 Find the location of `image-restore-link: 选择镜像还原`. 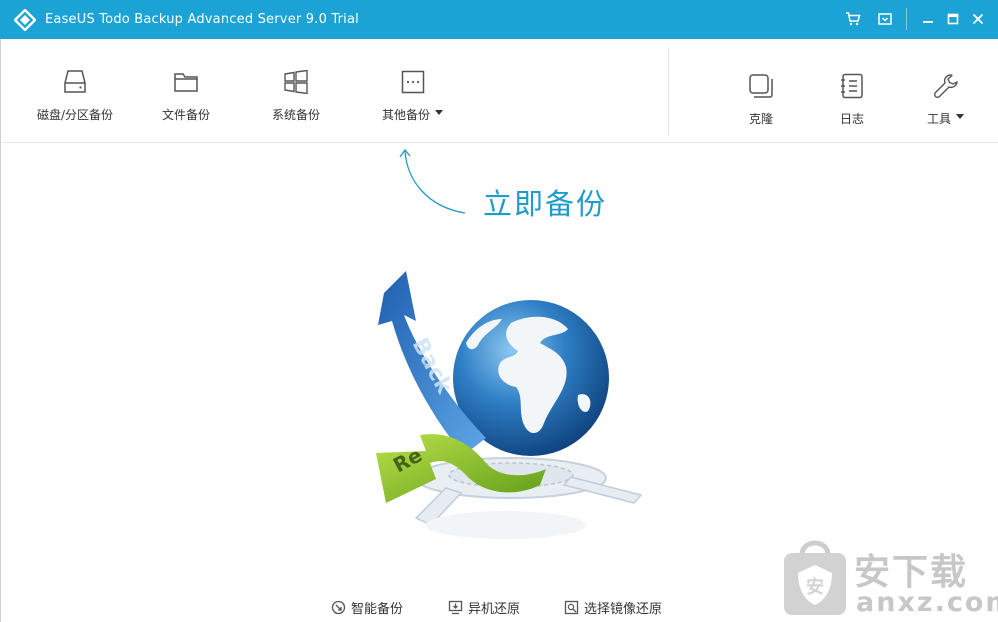

image-restore-link: 选择镜像还原 is located at coordinates (613, 607).